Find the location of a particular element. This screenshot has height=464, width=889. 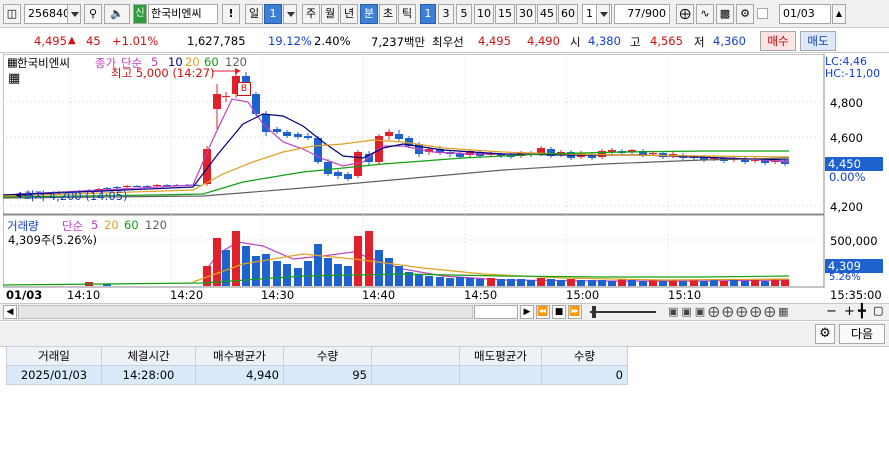

open-value: 4,380 is located at coordinates (604, 41).